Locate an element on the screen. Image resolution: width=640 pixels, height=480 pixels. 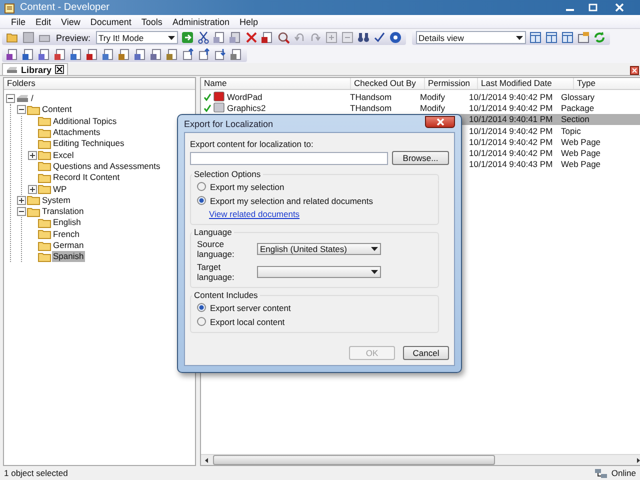
menu-item: View is located at coordinates (71, 21).